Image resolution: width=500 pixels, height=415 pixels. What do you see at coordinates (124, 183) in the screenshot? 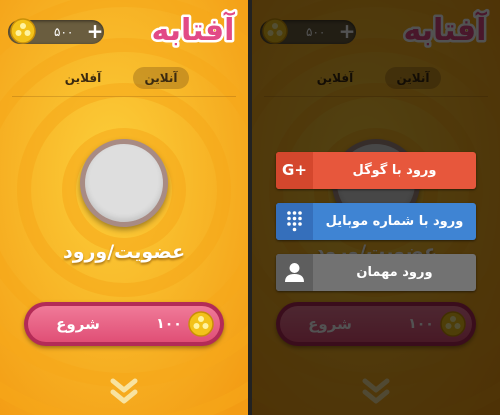
I see `avatar-placeholder` at bounding box center [124, 183].